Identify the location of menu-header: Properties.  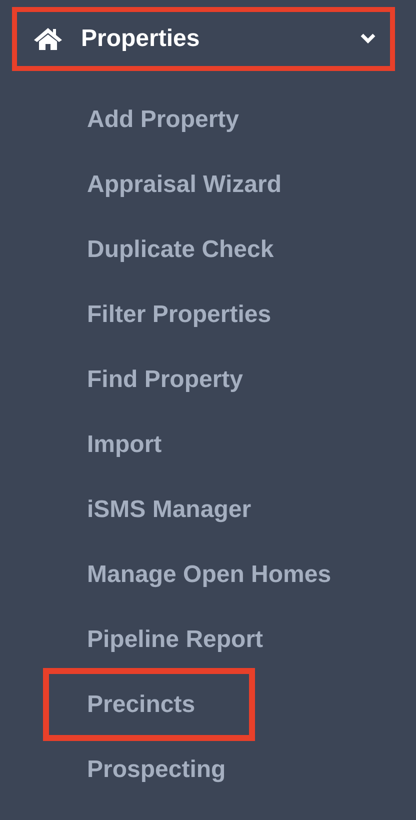
(203, 39).